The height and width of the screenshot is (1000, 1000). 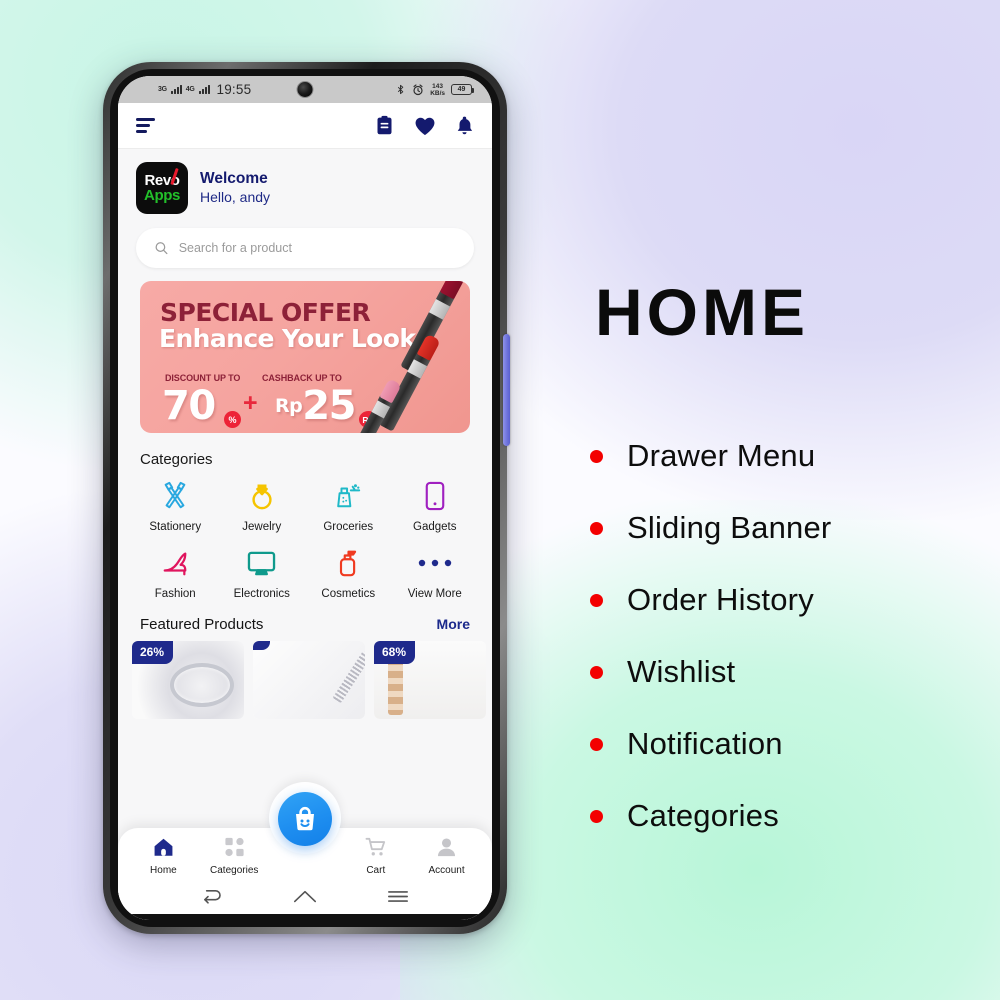 What do you see at coordinates (348, 594) in the screenshot?
I see `category-label: Cosmetics` at bounding box center [348, 594].